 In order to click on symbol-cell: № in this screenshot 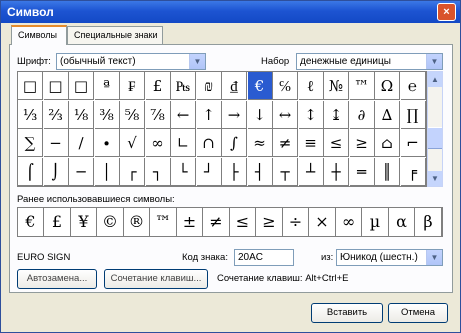, I will do `click(336, 86)`.